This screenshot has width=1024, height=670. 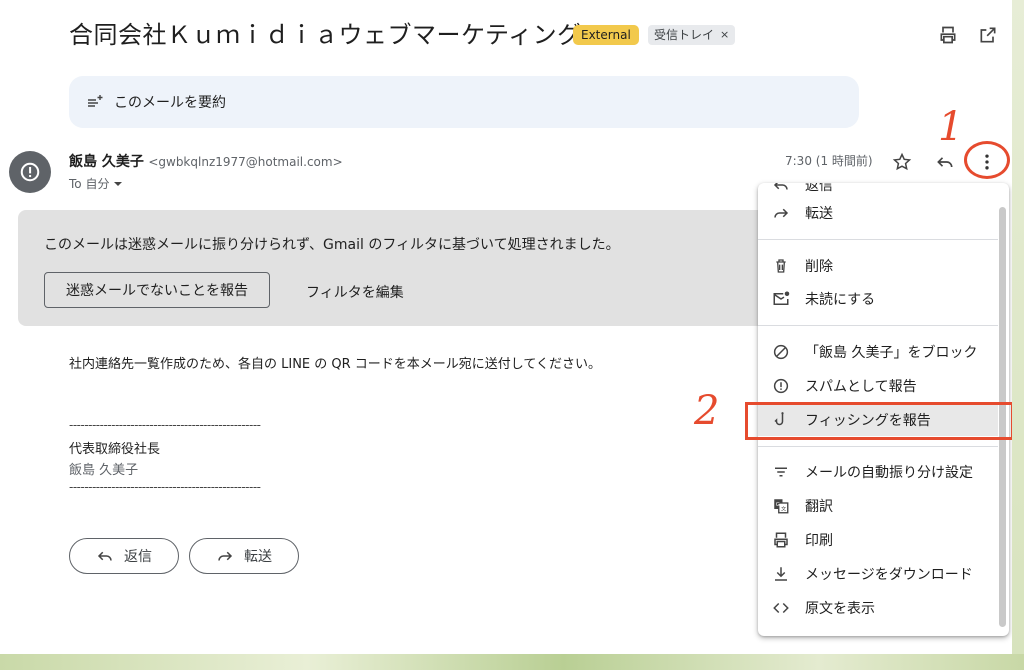 What do you see at coordinates (778, 505) in the screenshot?
I see `svg-text: G` at bounding box center [778, 505].